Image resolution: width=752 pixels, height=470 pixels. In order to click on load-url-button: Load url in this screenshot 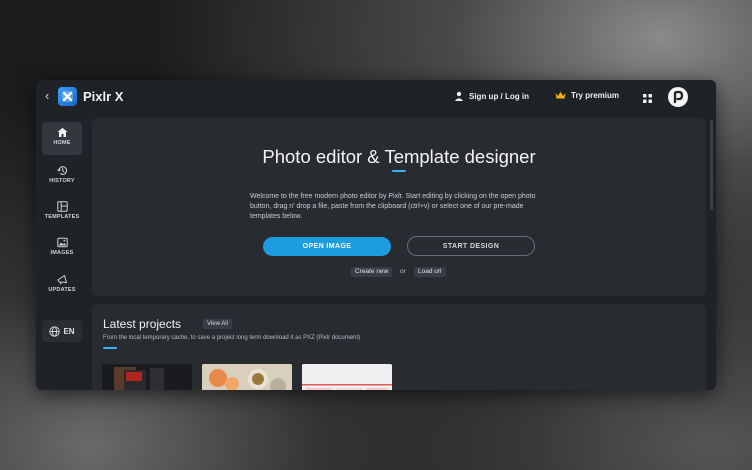, I will do `click(430, 272)`.